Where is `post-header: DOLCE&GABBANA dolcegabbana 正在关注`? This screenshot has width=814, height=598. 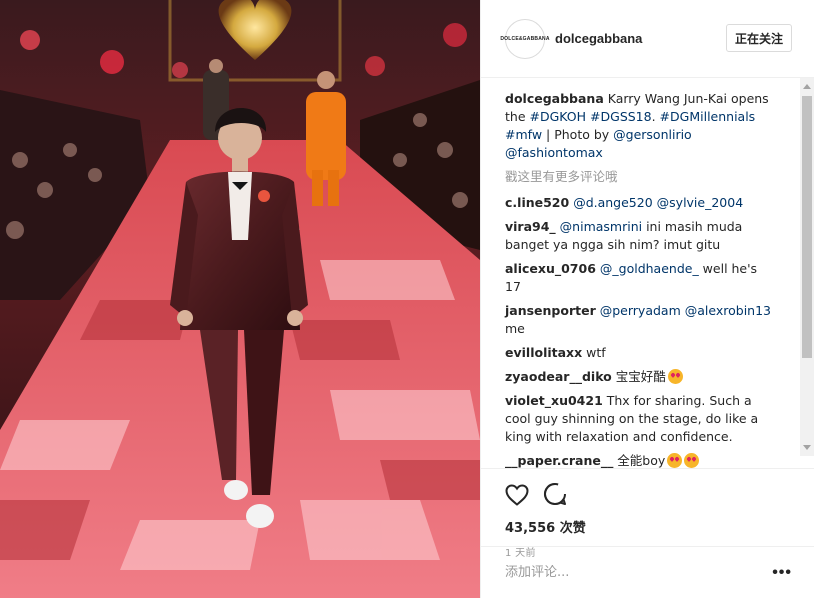
post-header: DOLCE&GABBANA dolcegabbana 正在关注 is located at coordinates (647, 39).